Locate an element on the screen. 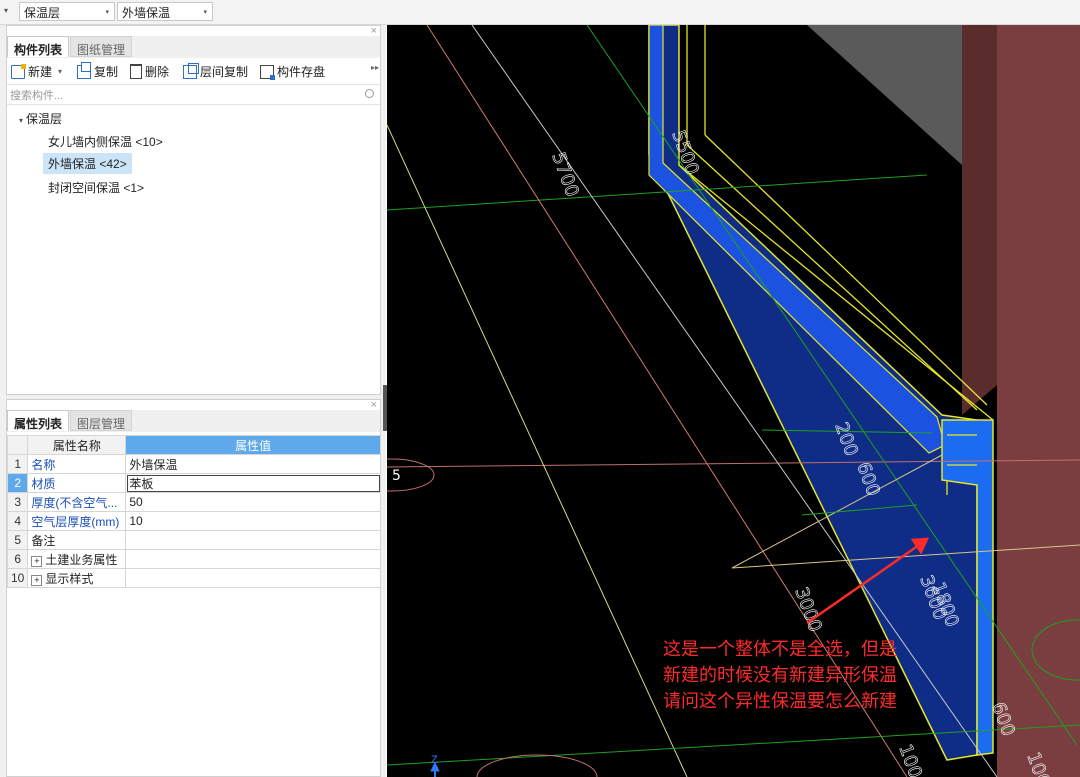 This screenshot has height=777, width=1080. new-label: 新建 is located at coordinates (40, 72).